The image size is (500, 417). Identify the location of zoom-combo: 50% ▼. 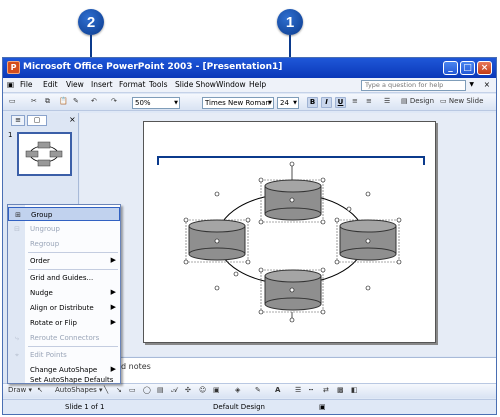
(156, 103).